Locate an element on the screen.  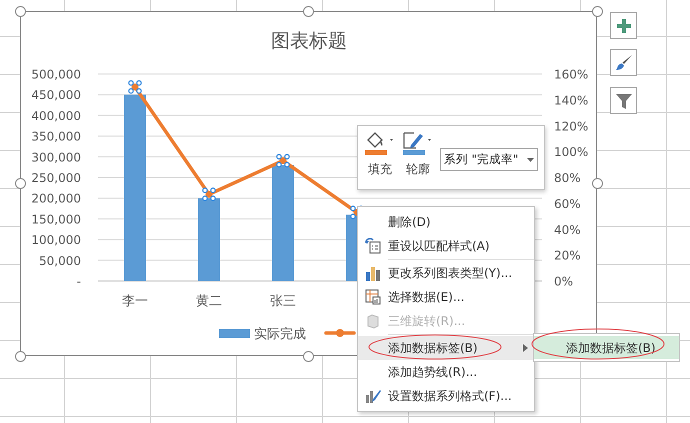
category-label: 张三 is located at coordinates (283, 301).